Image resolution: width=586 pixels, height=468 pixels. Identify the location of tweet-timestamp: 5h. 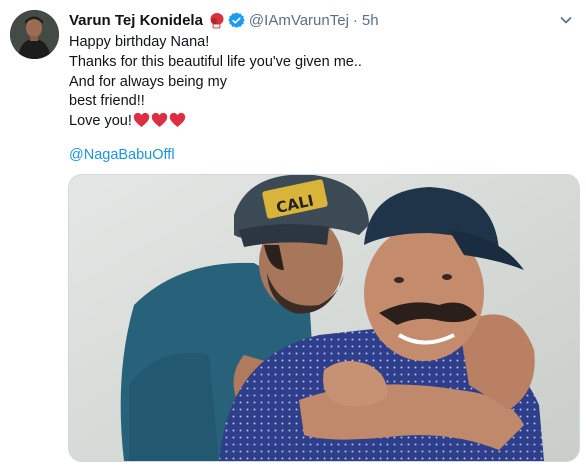
(370, 20).